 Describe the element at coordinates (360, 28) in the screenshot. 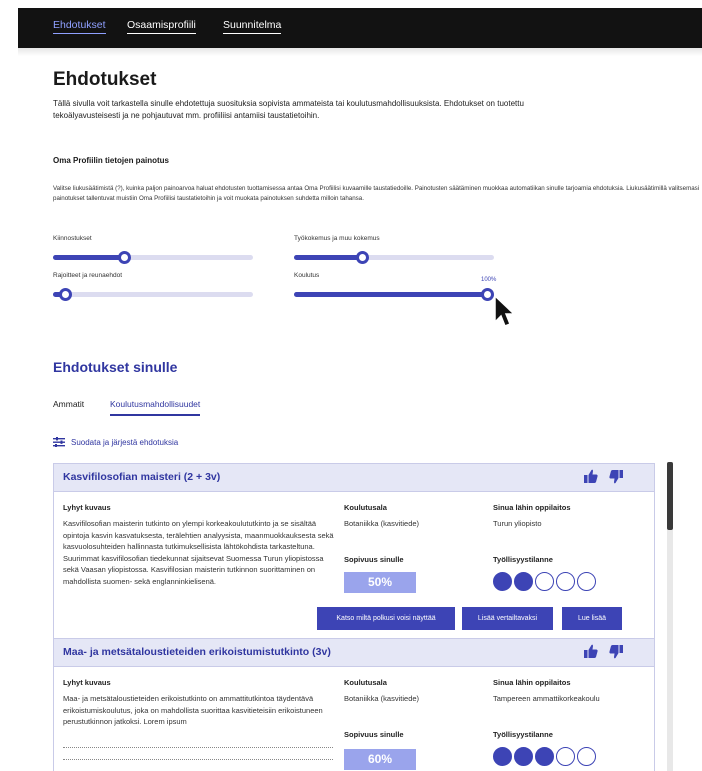

I see `top-navigation: Ehdotukset Osaamisprofiili Suunnitelma` at that location.